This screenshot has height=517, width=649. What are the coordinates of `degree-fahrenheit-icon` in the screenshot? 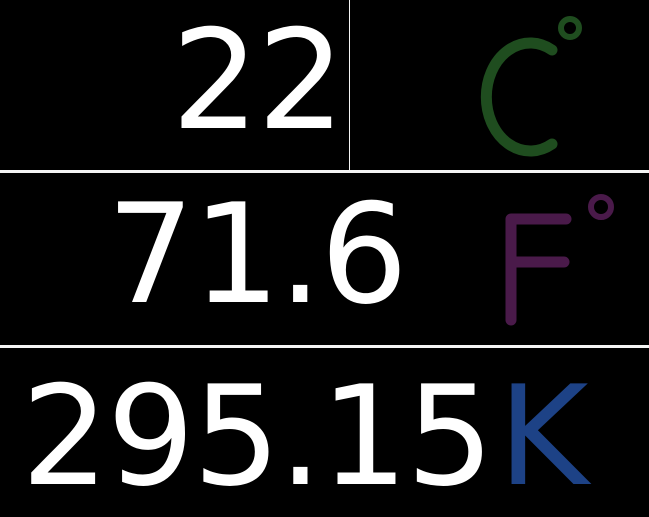 It's located at (559, 260).